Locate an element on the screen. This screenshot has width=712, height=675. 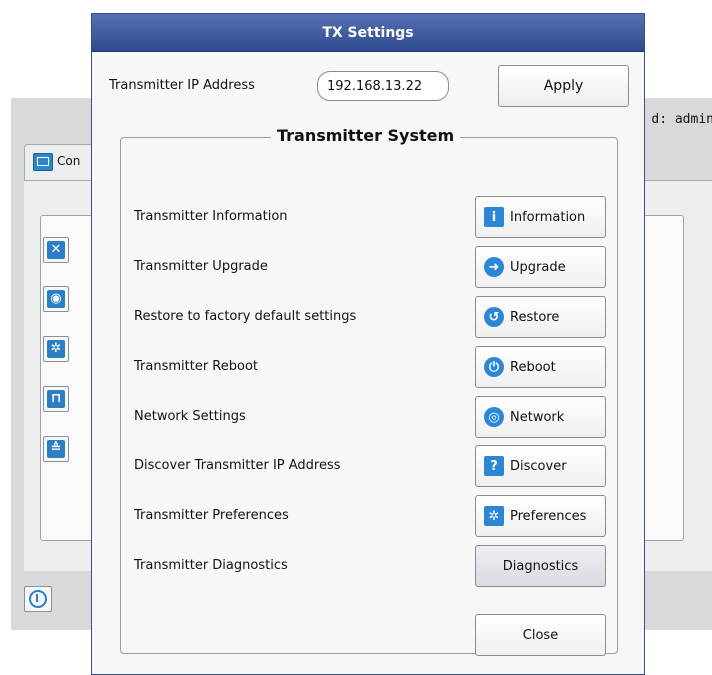
preferences-button-label: Preferences is located at coordinates (548, 516).